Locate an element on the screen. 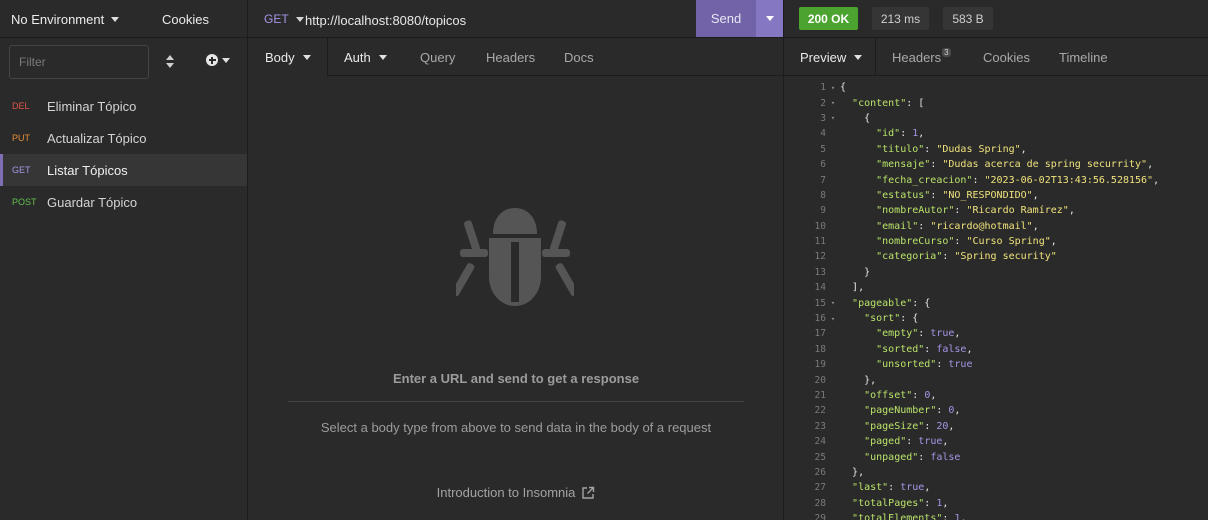 The height and width of the screenshot is (520, 1208). code-text: "estatus": "NO_RESPONDIDO", is located at coordinates (939, 195).